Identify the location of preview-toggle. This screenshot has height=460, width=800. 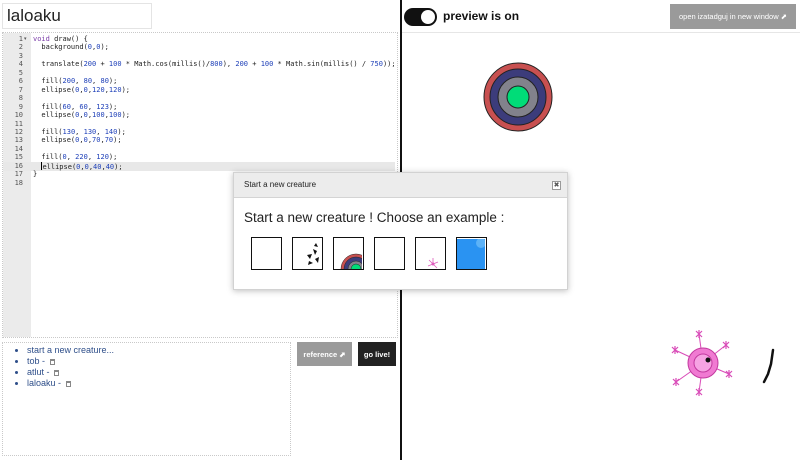
(420, 17).